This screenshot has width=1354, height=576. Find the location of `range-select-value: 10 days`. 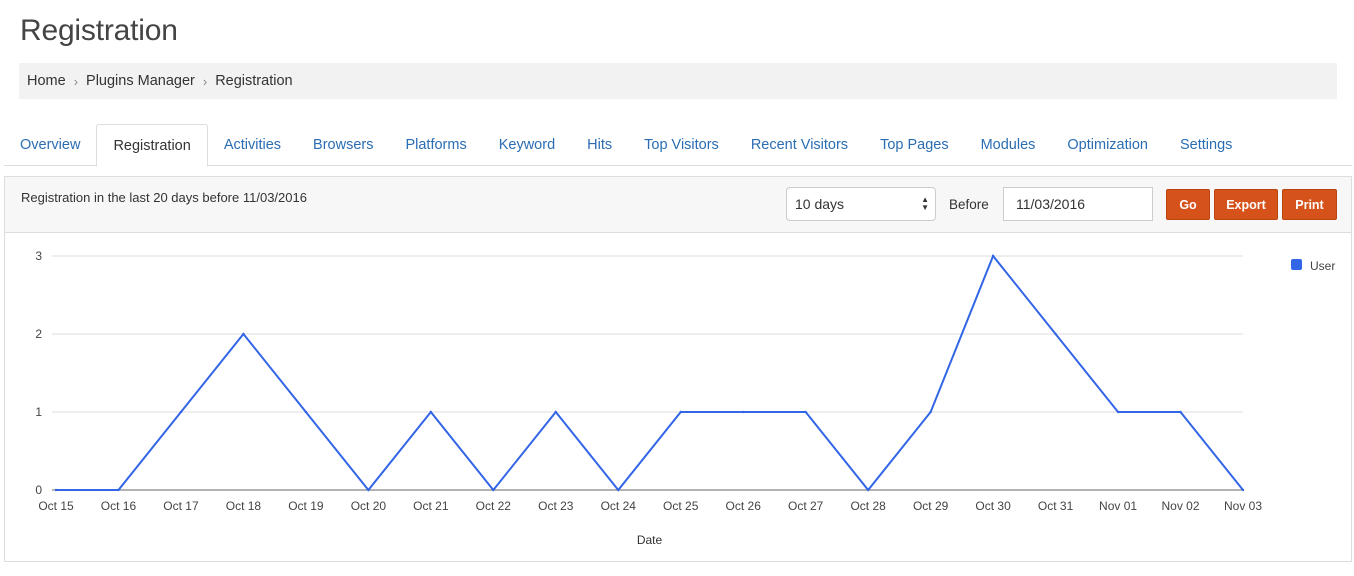

range-select-value: 10 days is located at coordinates (820, 204).